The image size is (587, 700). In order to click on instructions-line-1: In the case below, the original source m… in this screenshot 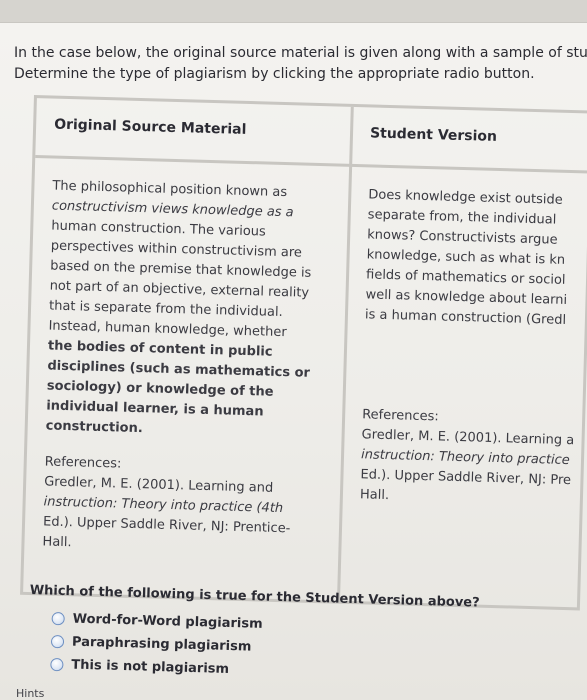, I will do `click(300, 53)`.